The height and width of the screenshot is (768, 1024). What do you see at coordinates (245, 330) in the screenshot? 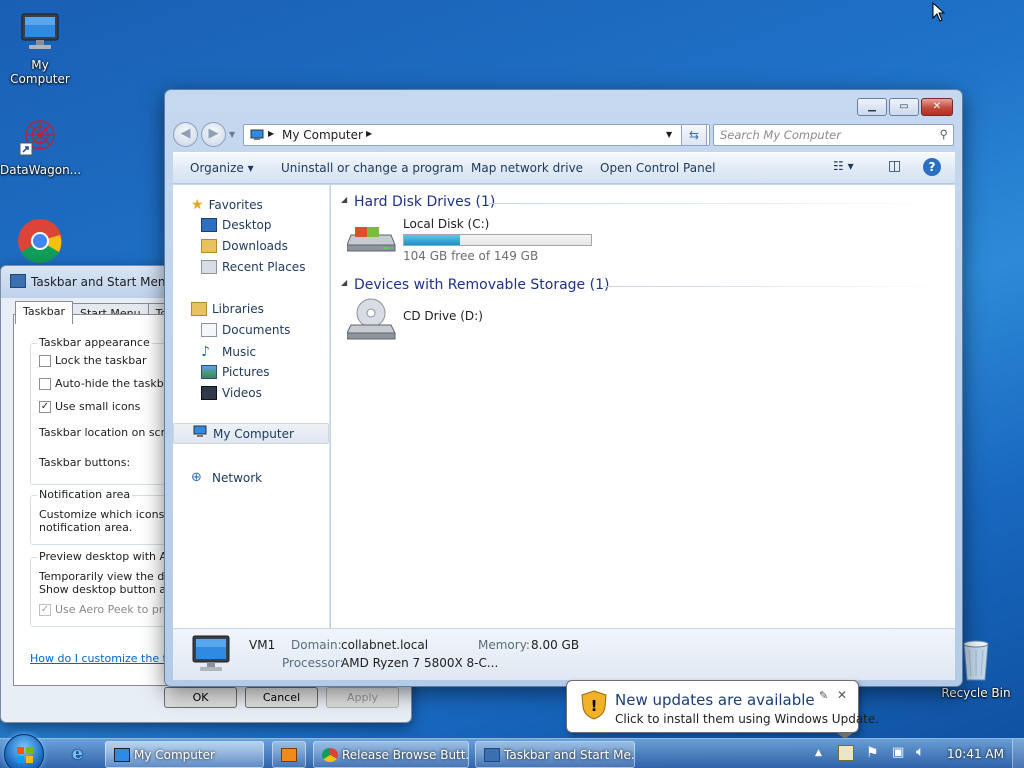
I see `nav-documents: Documents` at bounding box center [245, 330].